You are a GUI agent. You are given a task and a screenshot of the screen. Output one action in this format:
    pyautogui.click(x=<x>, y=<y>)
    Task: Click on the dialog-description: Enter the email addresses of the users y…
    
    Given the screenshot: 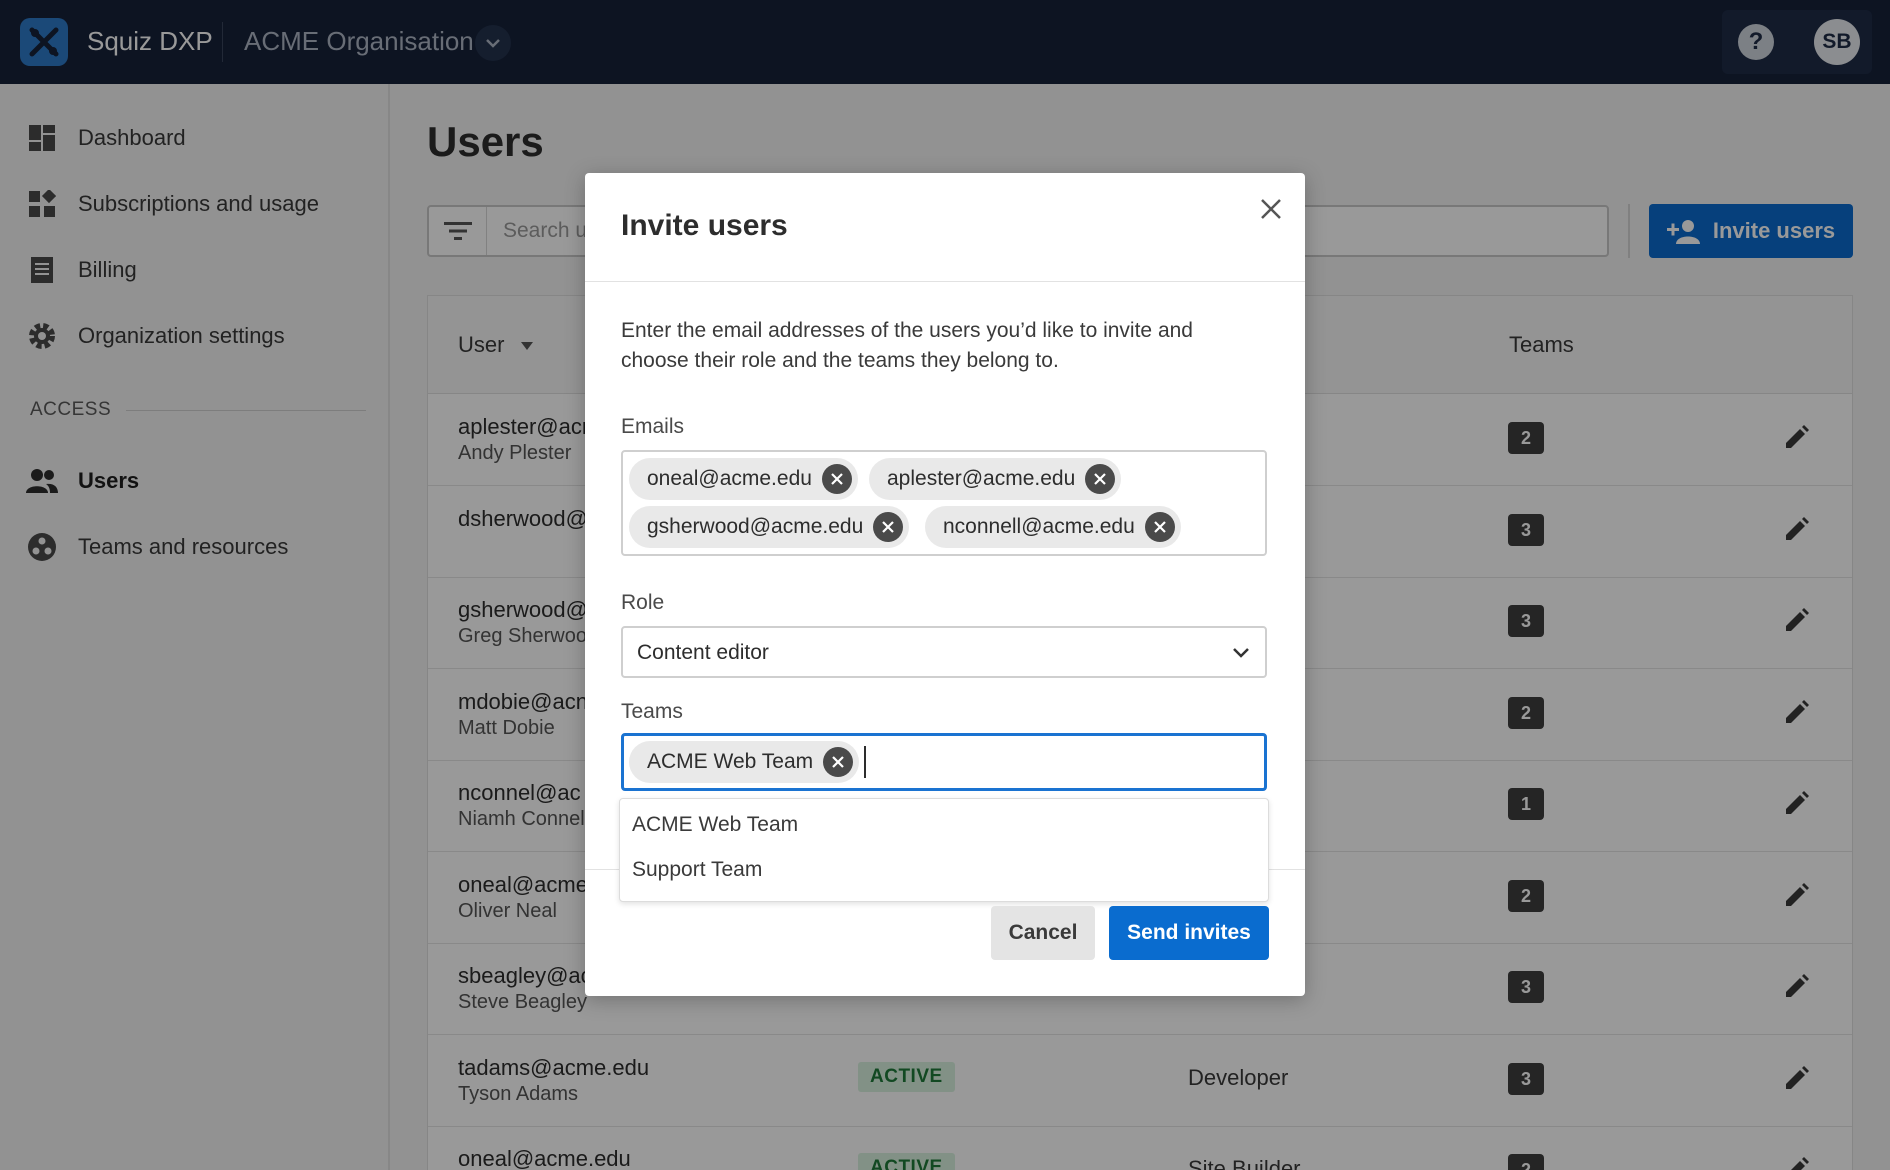 What is the action you would take?
    pyautogui.click(x=907, y=345)
    